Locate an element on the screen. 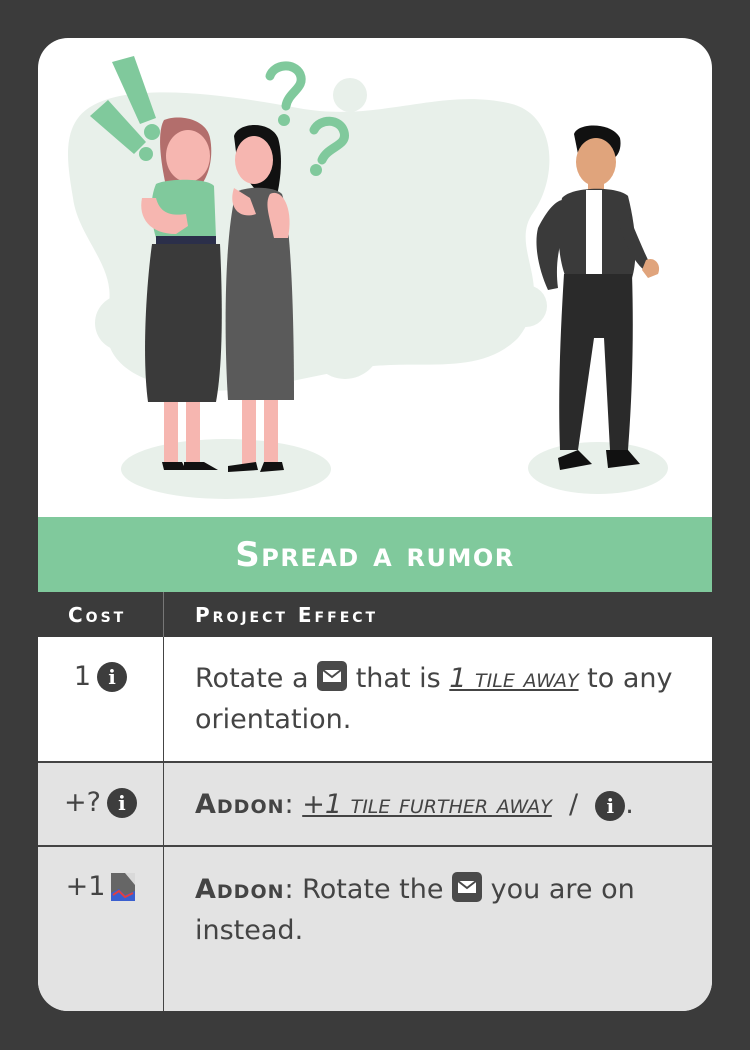  man-figure is located at coordinates (598, 297).